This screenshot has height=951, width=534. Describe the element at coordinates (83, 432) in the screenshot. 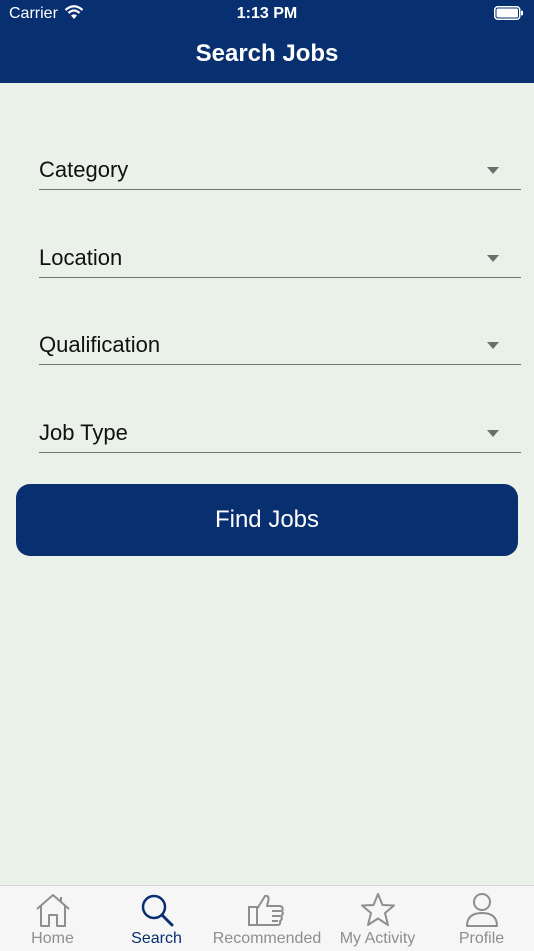

I see `job-type-label: Job Type` at that location.